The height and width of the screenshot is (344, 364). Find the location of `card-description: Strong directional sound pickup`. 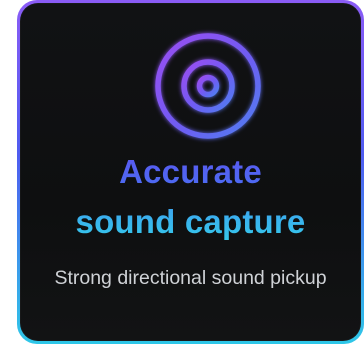

card-description: Strong directional sound pickup is located at coordinates (190, 278).